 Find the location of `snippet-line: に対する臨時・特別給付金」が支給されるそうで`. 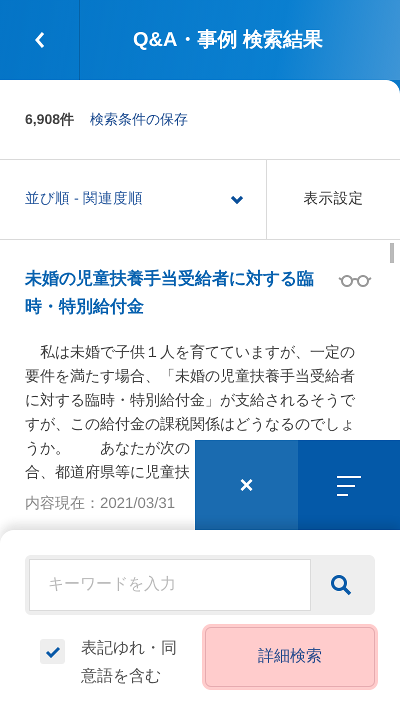

snippet-line: に対する臨時・特別給付金」が支給されるそうで is located at coordinates (190, 401).